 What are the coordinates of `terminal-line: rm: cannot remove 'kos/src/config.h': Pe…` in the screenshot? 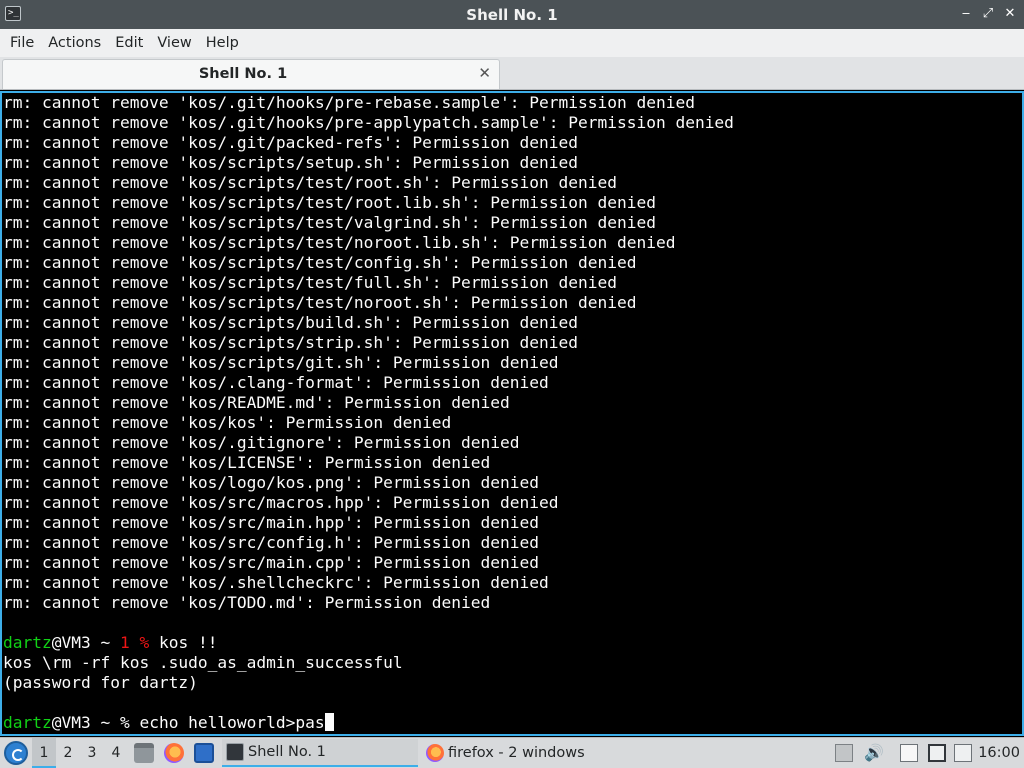 It's located at (271, 542).